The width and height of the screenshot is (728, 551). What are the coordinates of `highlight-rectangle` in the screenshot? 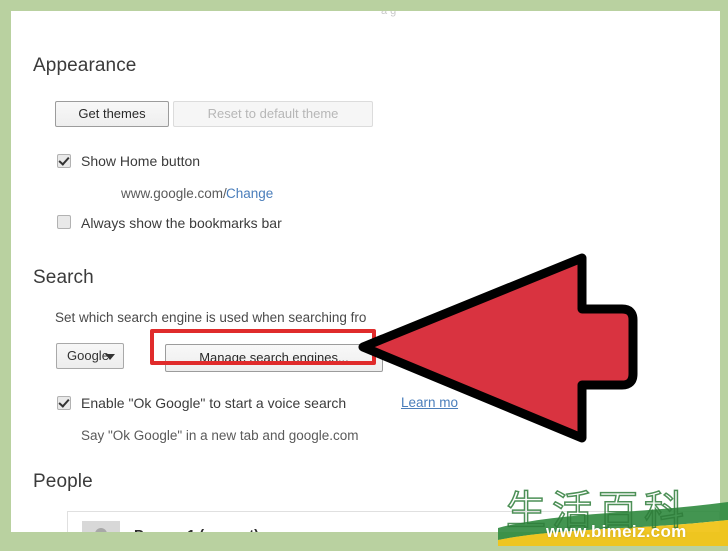 It's located at (263, 347).